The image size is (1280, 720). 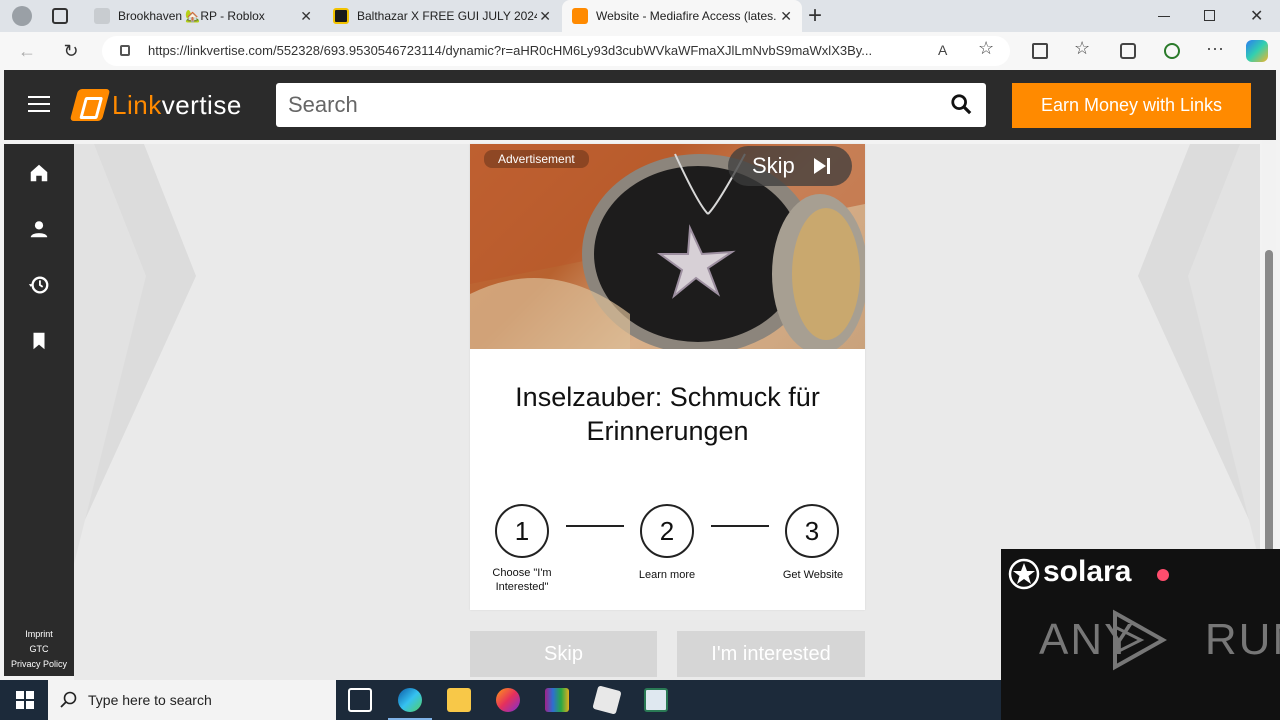 I want to click on logo-text-link: Link, so click(x=137, y=104).